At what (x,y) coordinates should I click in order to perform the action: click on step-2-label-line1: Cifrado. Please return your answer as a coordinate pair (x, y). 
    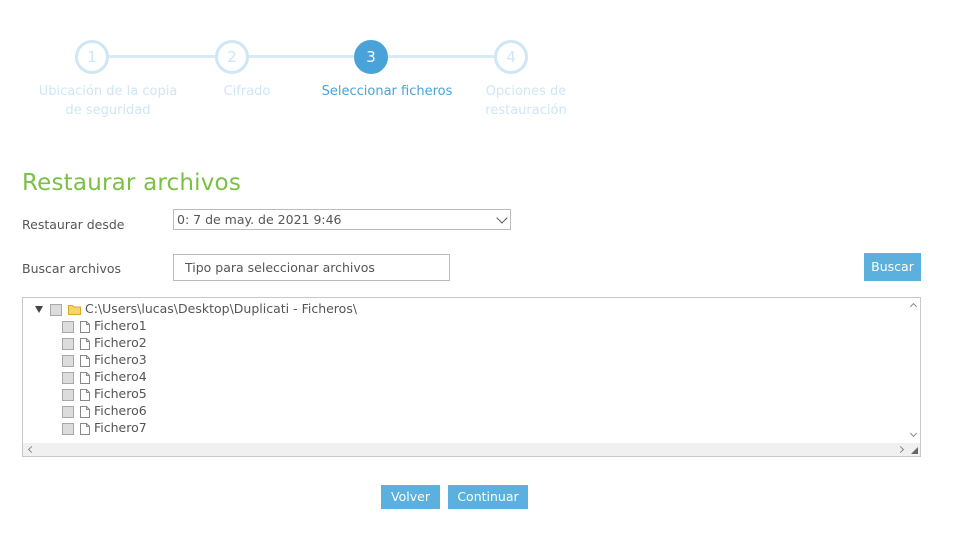
    Looking at the image, I should click on (247, 91).